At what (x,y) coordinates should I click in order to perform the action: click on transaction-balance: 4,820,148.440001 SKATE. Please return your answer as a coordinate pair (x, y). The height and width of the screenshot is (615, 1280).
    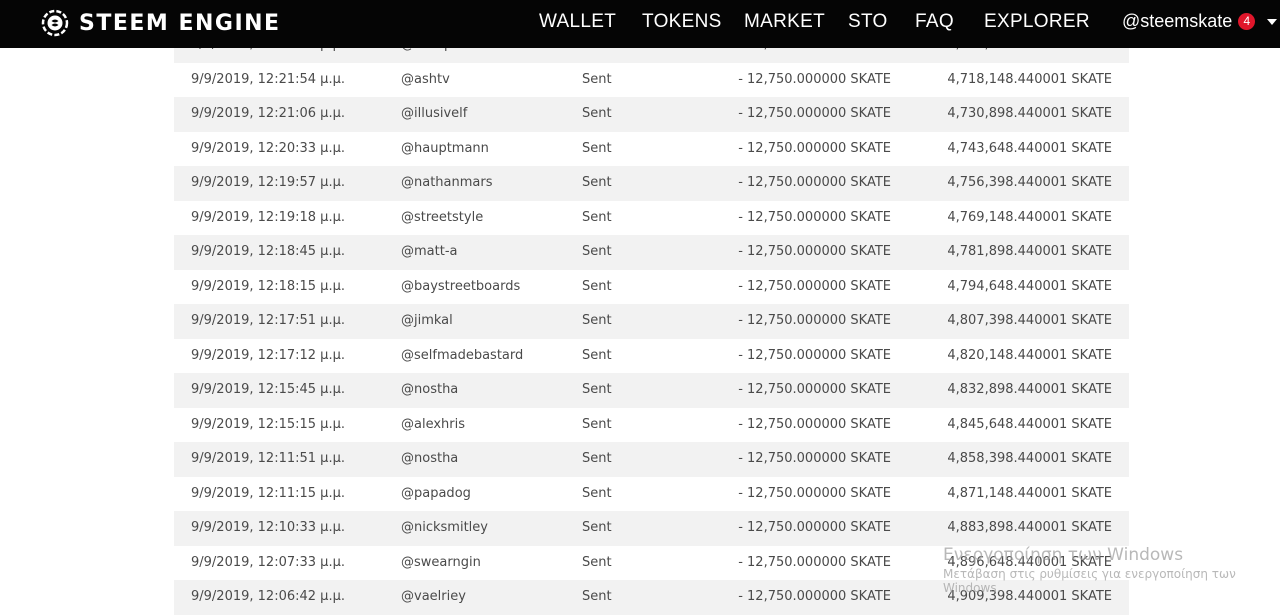
    Looking at the image, I should click on (1029, 355).